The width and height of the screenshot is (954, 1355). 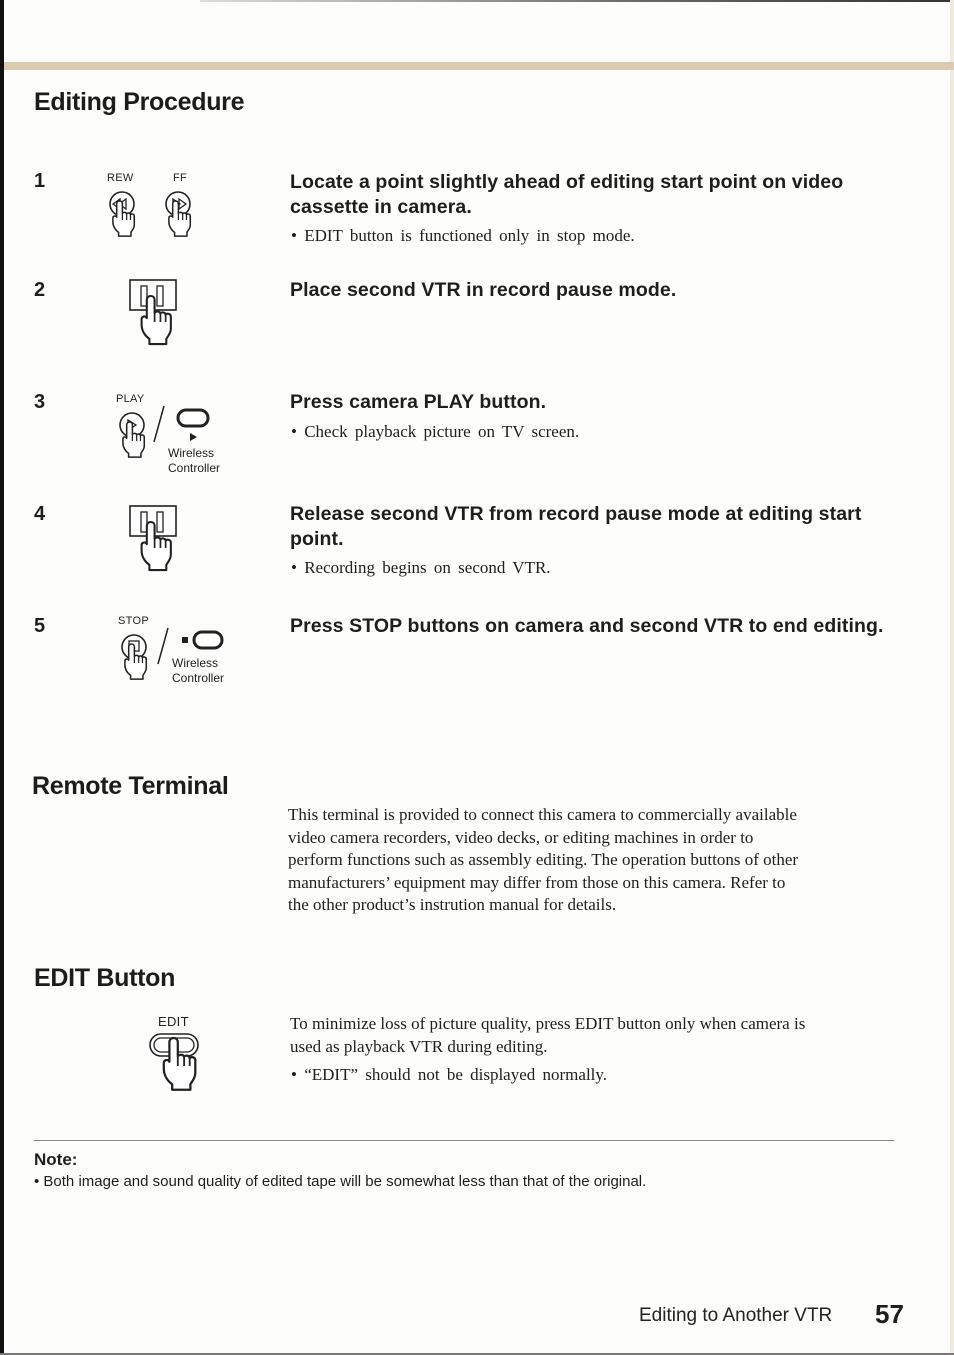 What do you see at coordinates (419, 1046) in the screenshot?
I see `paragraph-line: used as playback VTR during editing.` at bounding box center [419, 1046].